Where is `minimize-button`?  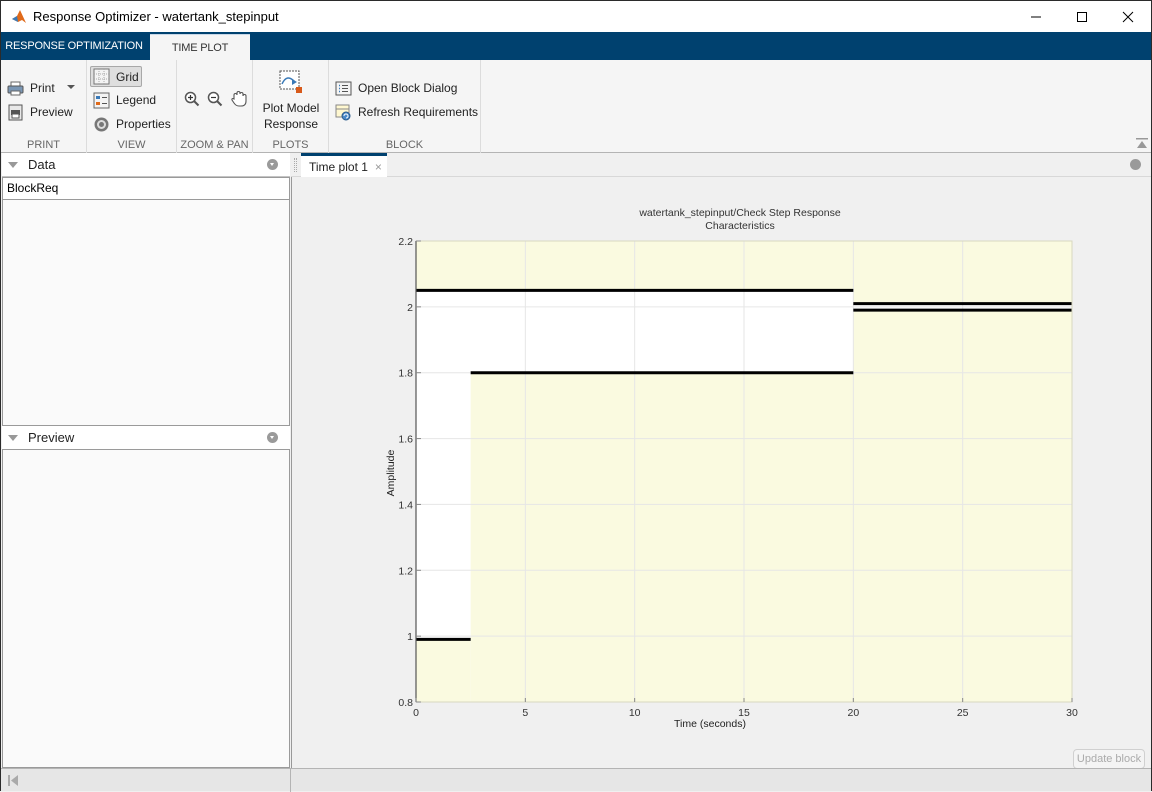 minimize-button is located at coordinates (1036, 16).